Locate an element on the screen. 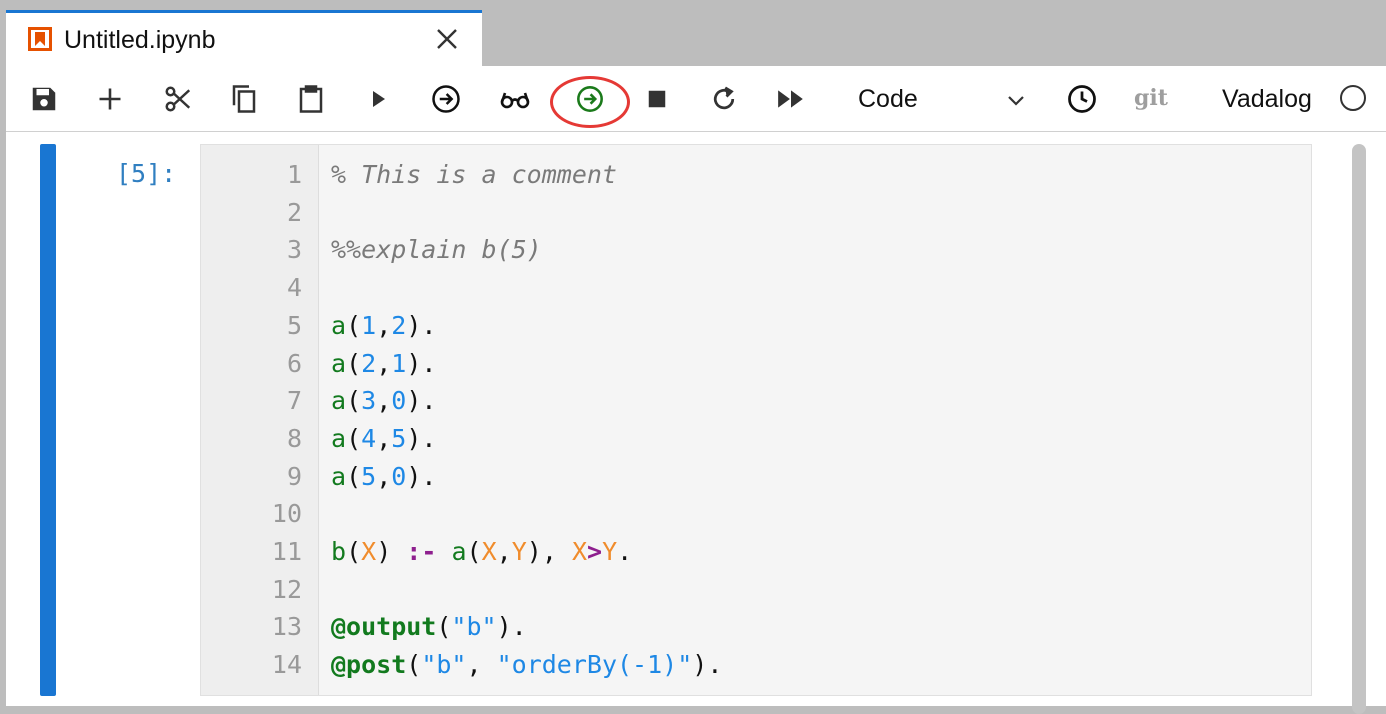 This screenshot has width=1386, height=714. line-number: 4 is located at coordinates (294, 288).